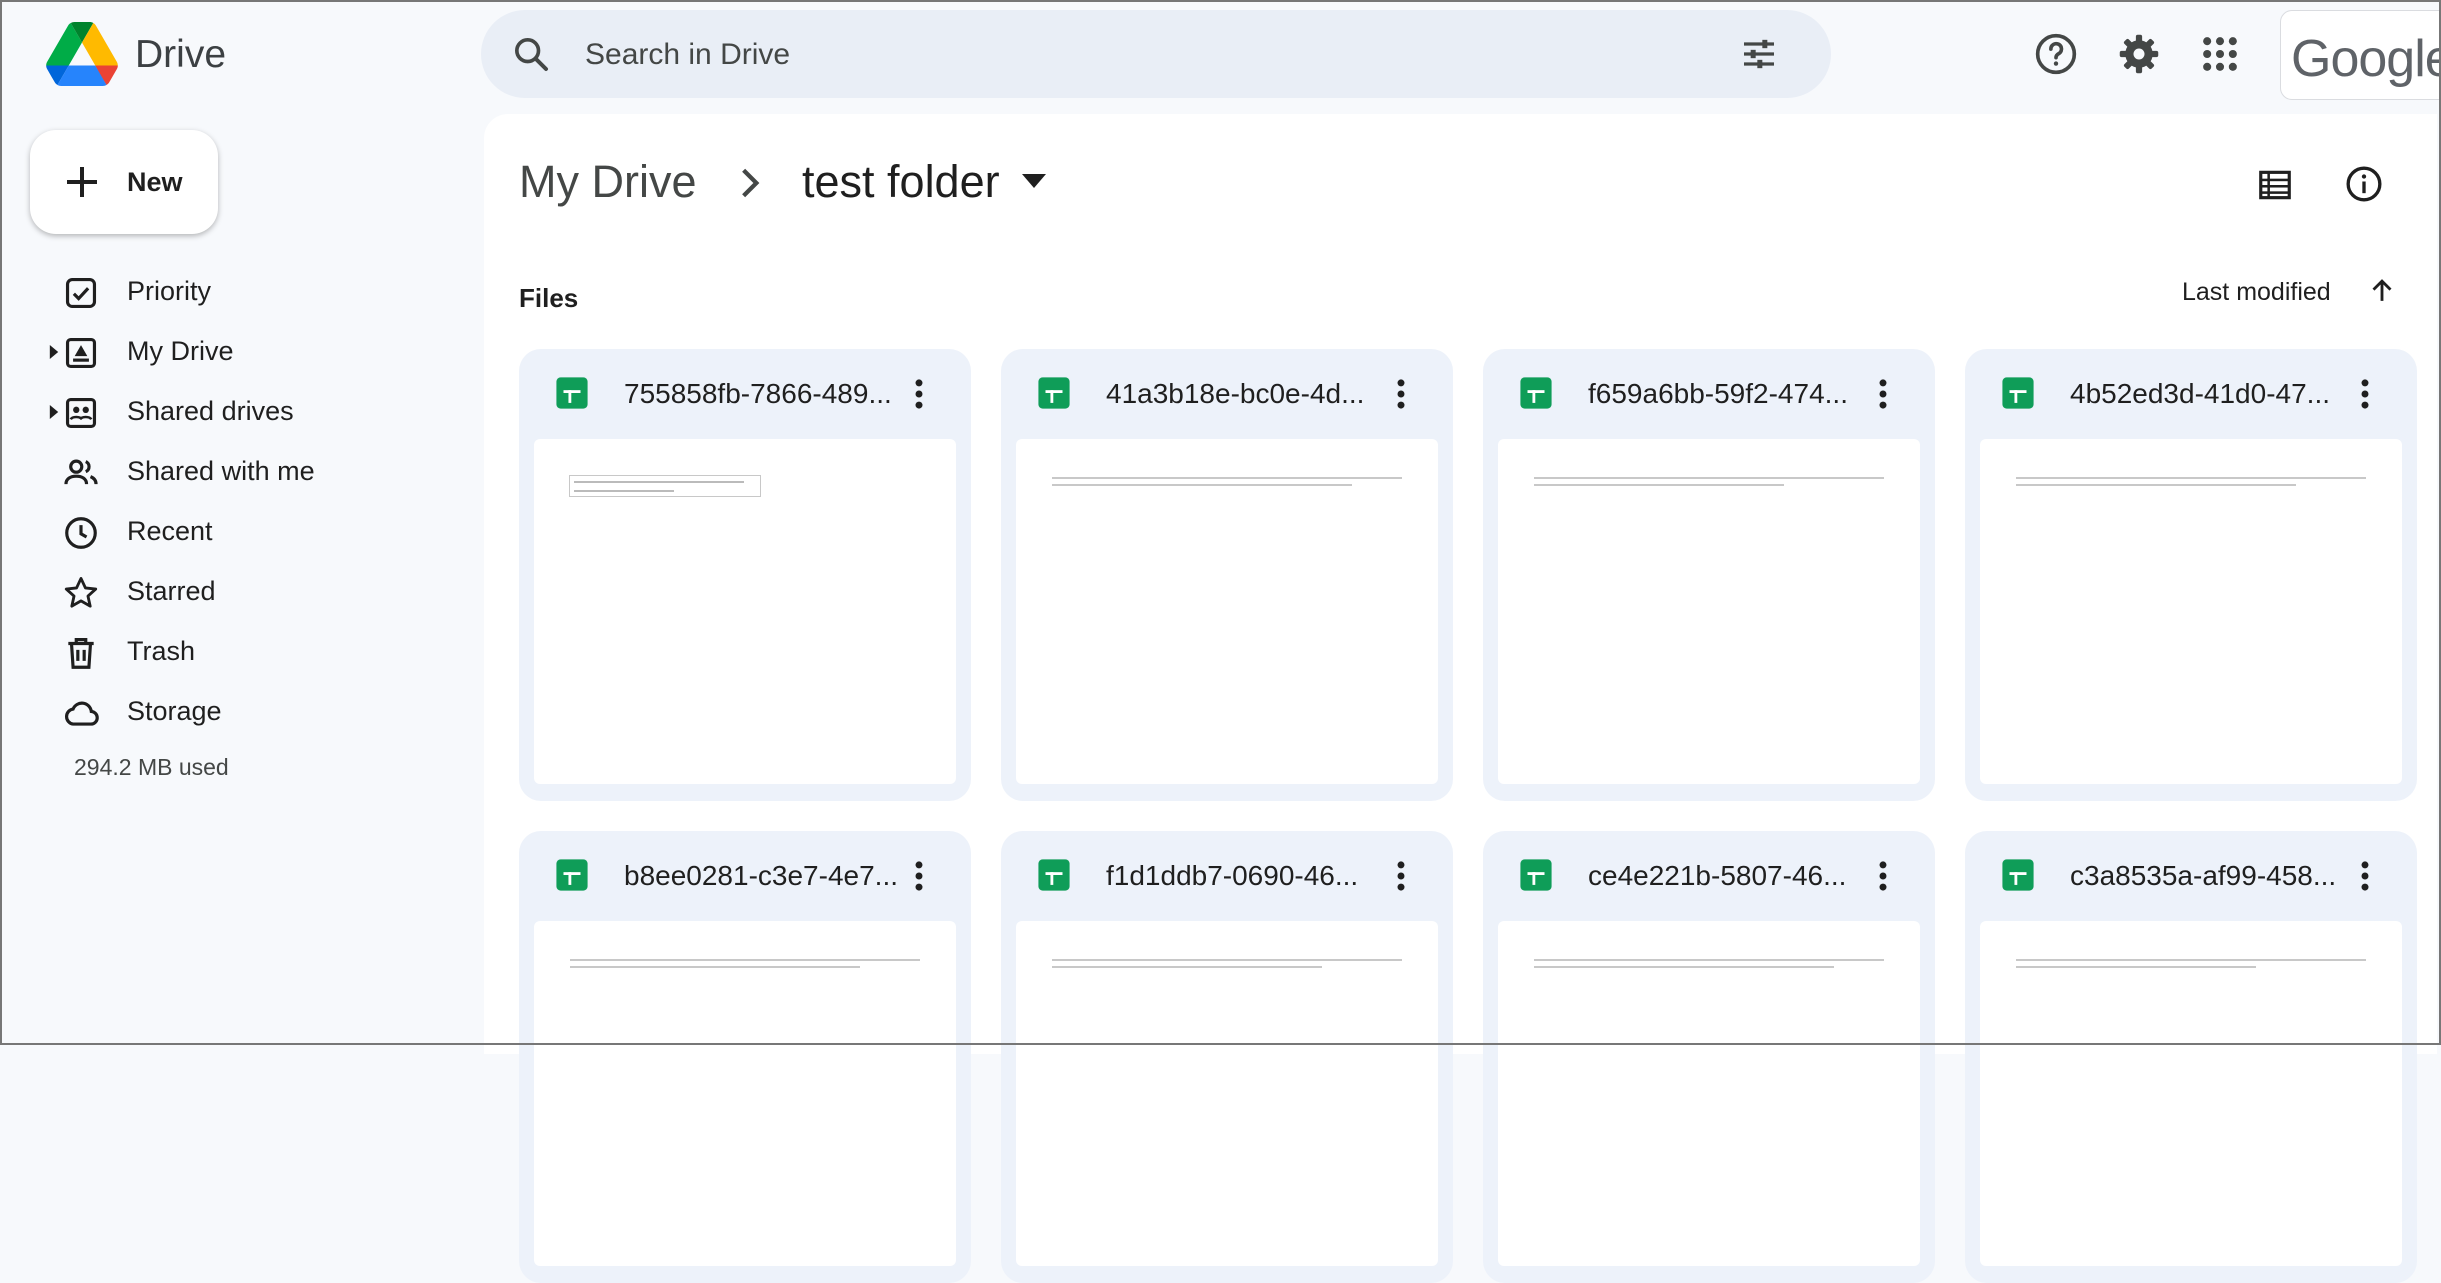 Image resolution: width=2441 pixels, height=1283 pixels. I want to click on search-bar: Search in Drive, so click(1156, 54).